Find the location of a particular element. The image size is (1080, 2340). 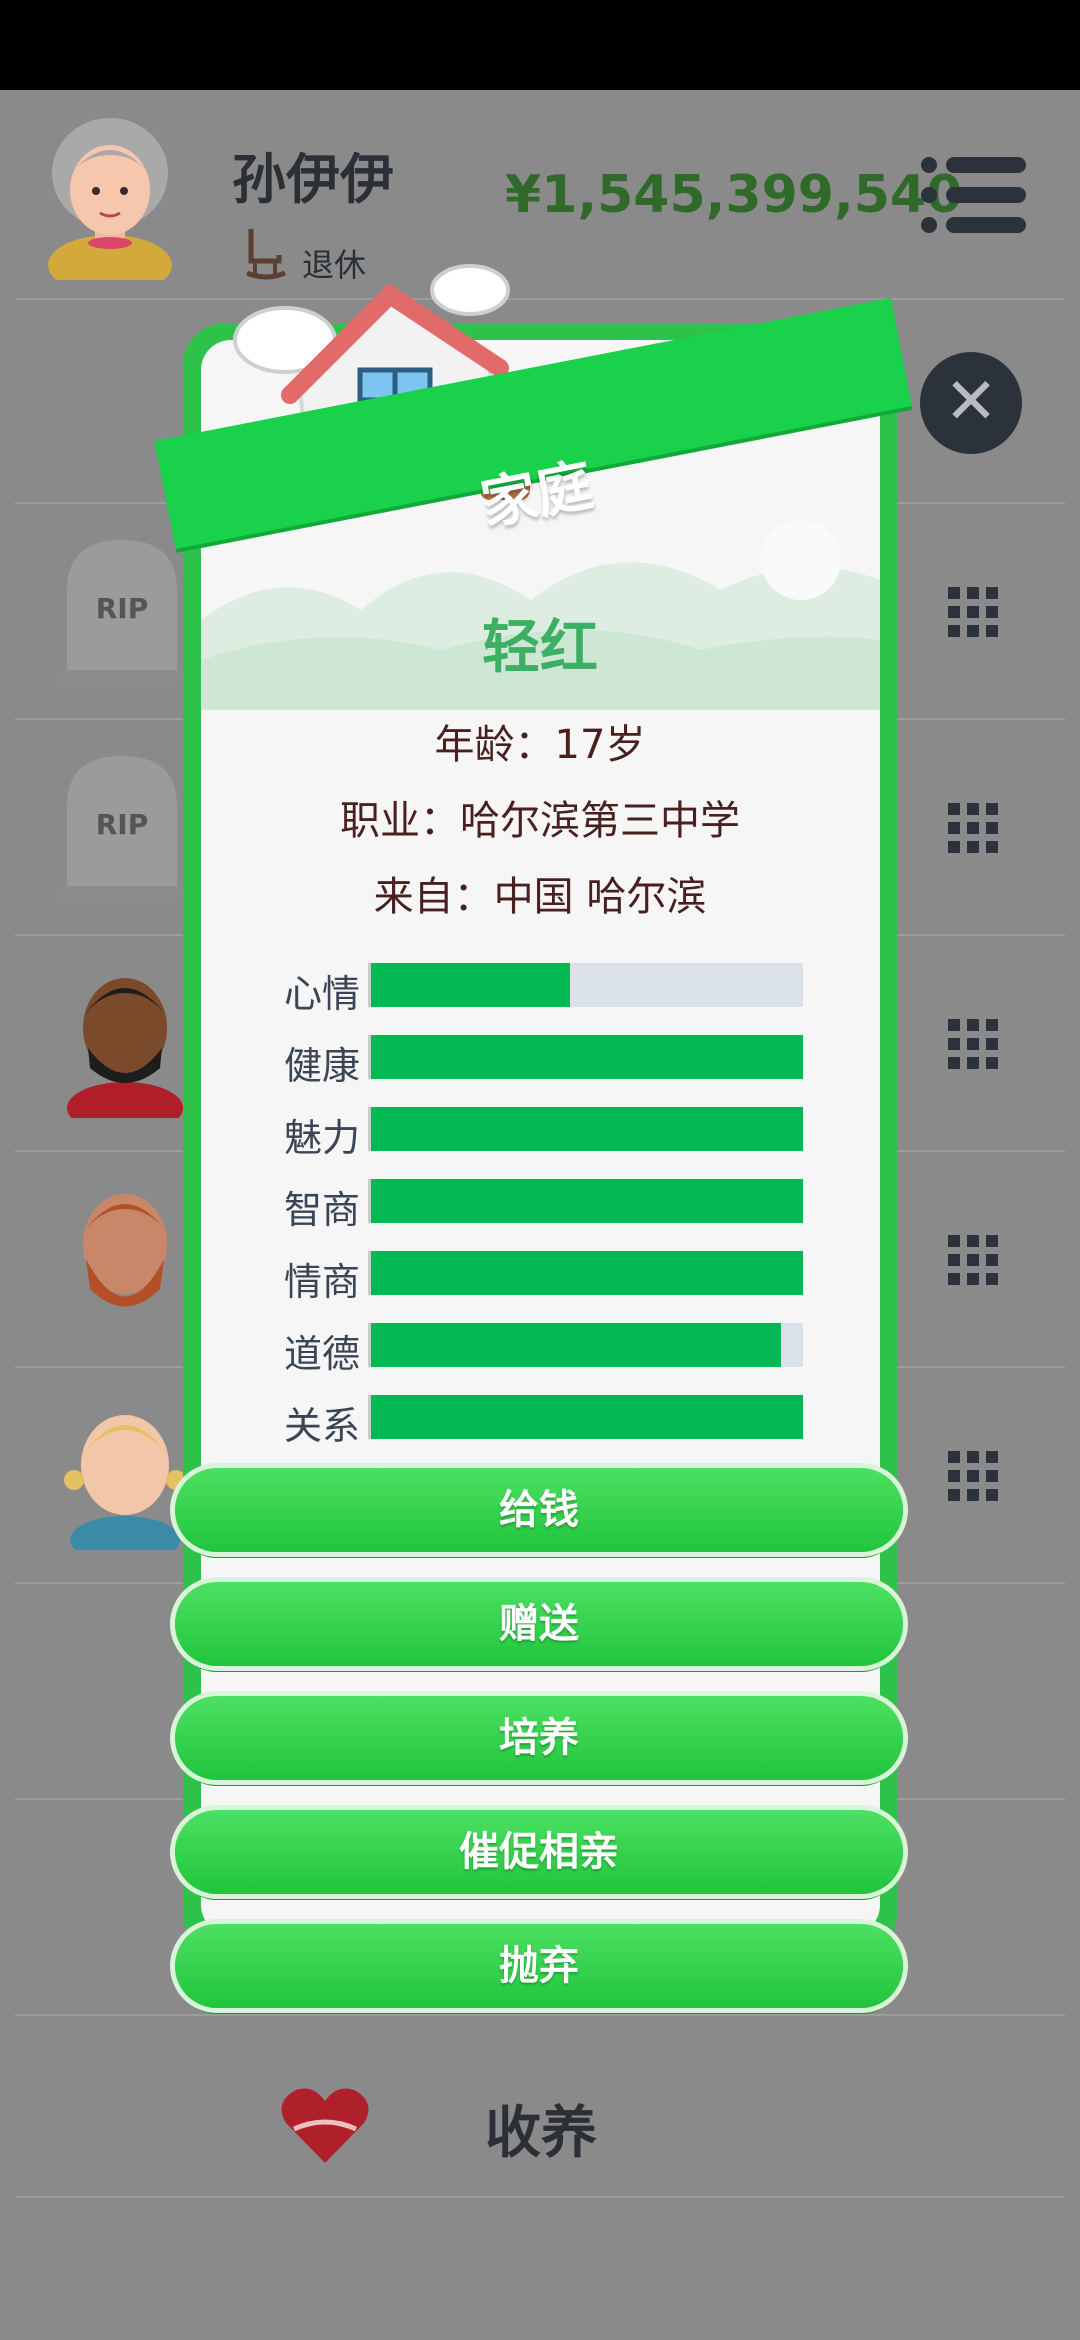

stat-bar-health is located at coordinates (585, 1057).